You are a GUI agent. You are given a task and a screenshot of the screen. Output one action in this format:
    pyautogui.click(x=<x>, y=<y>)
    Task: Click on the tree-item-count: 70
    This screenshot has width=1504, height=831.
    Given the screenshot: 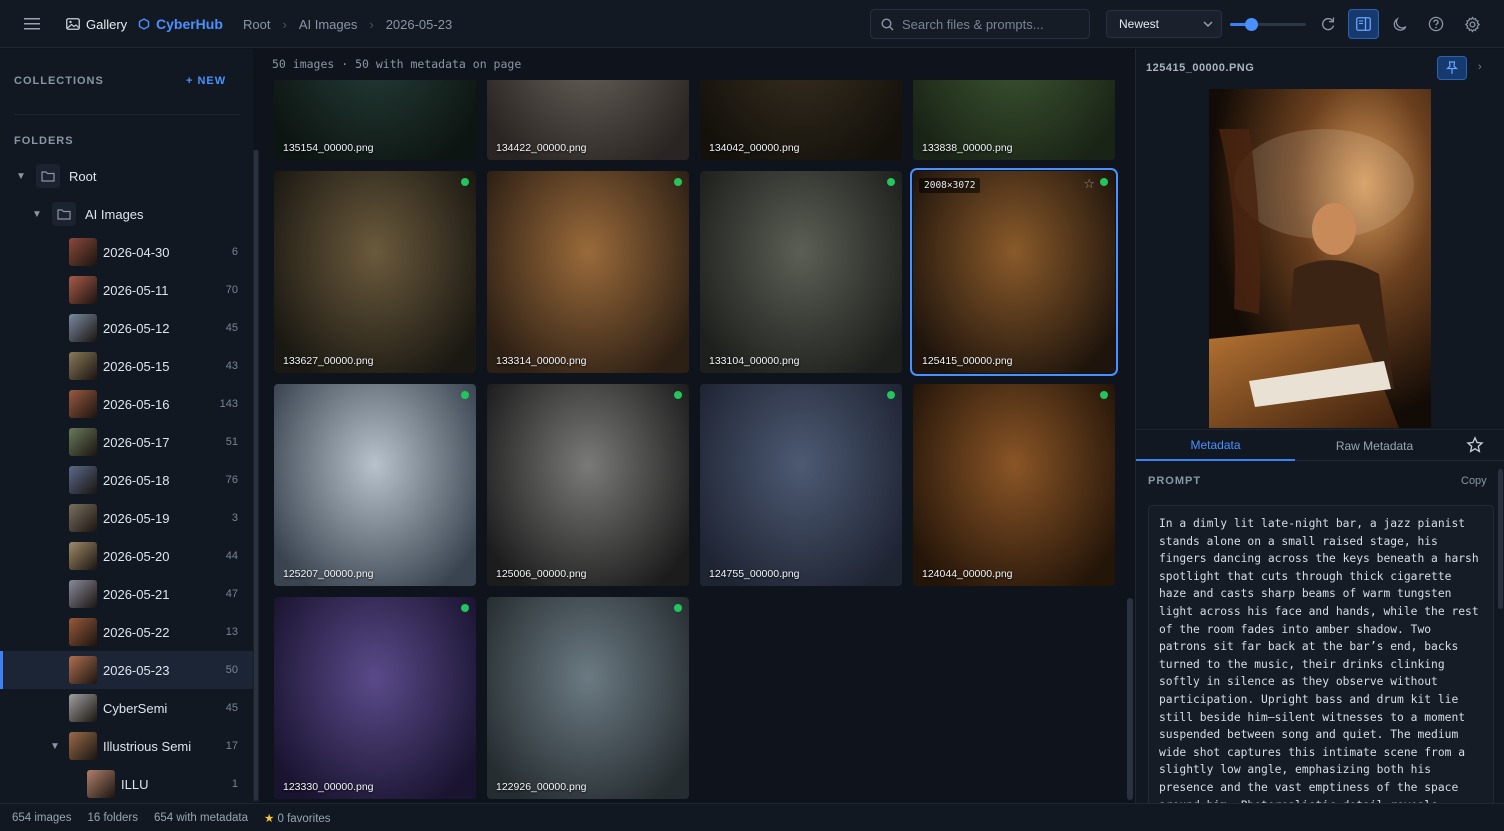 What is the action you would take?
    pyautogui.click(x=231, y=290)
    